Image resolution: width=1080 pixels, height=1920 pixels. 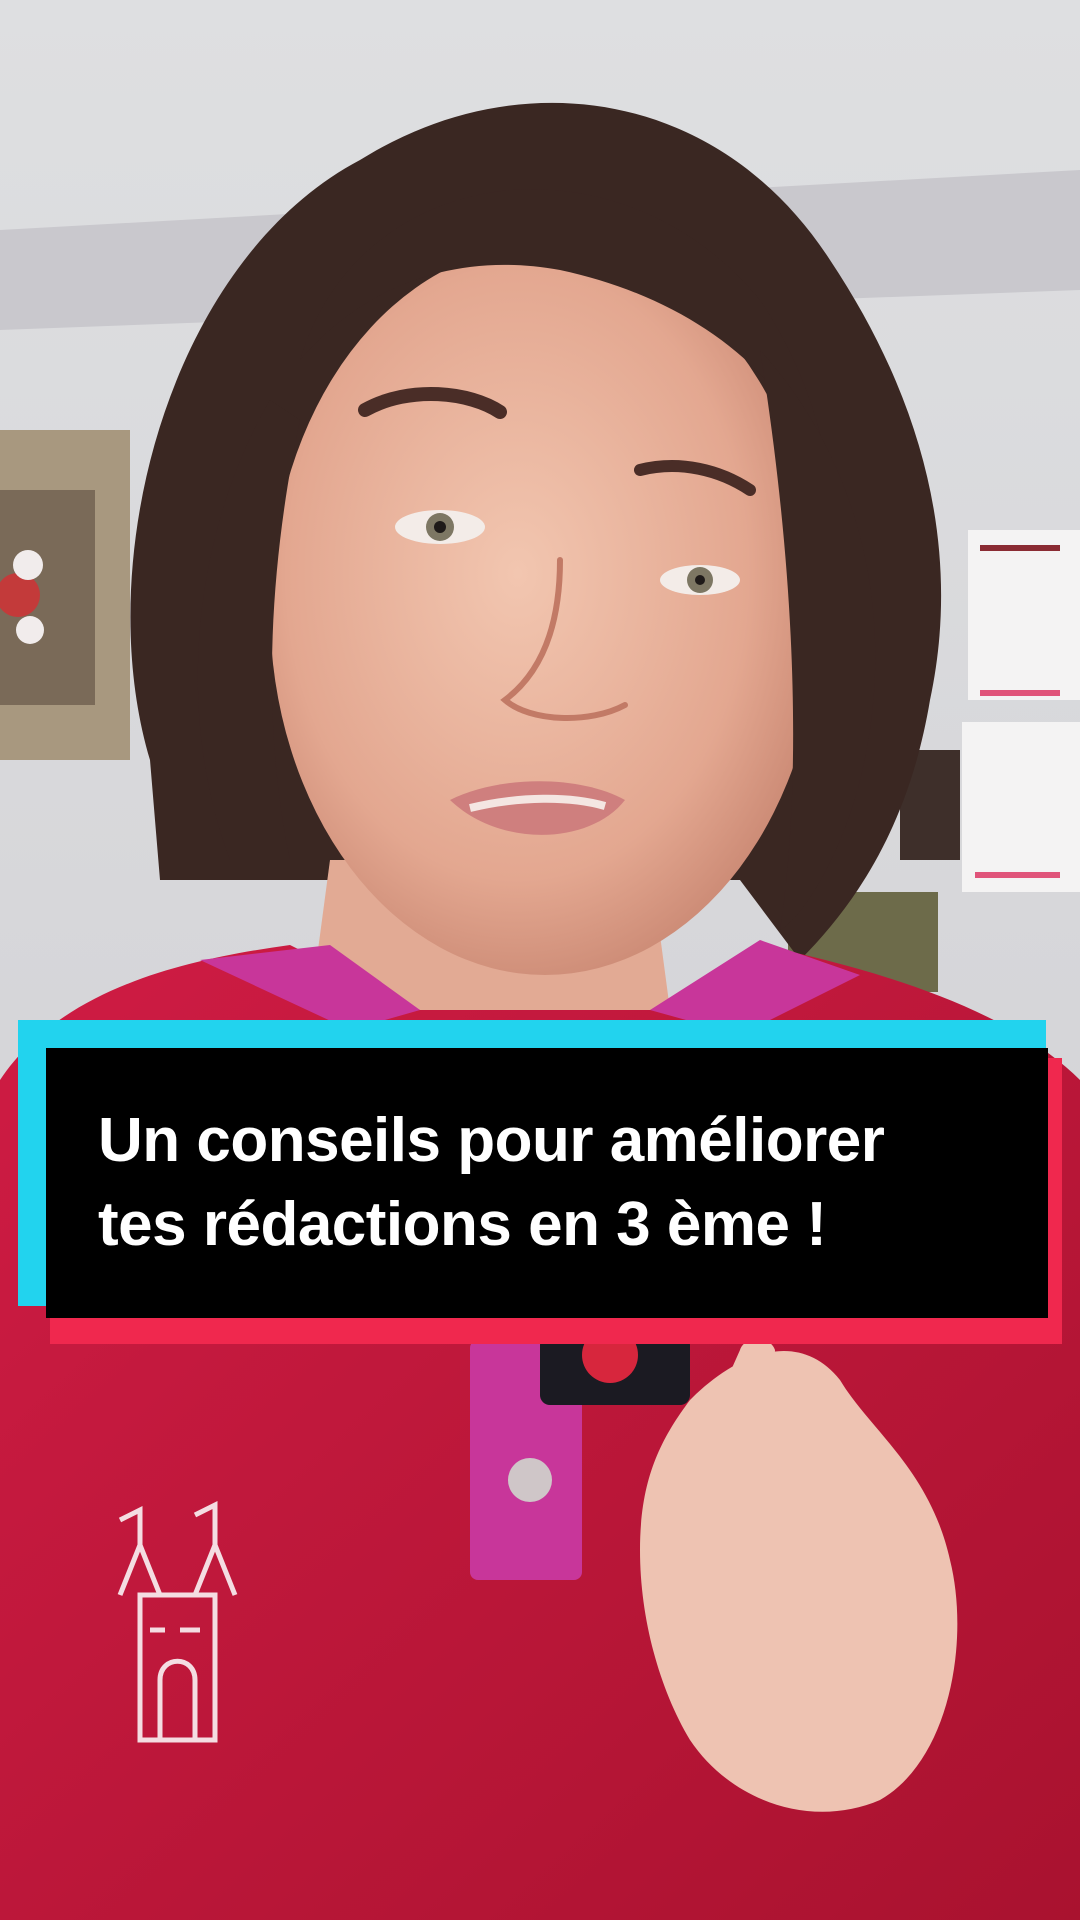 What do you see at coordinates (530, 1480) in the screenshot?
I see `sweater-button` at bounding box center [530, 1480].